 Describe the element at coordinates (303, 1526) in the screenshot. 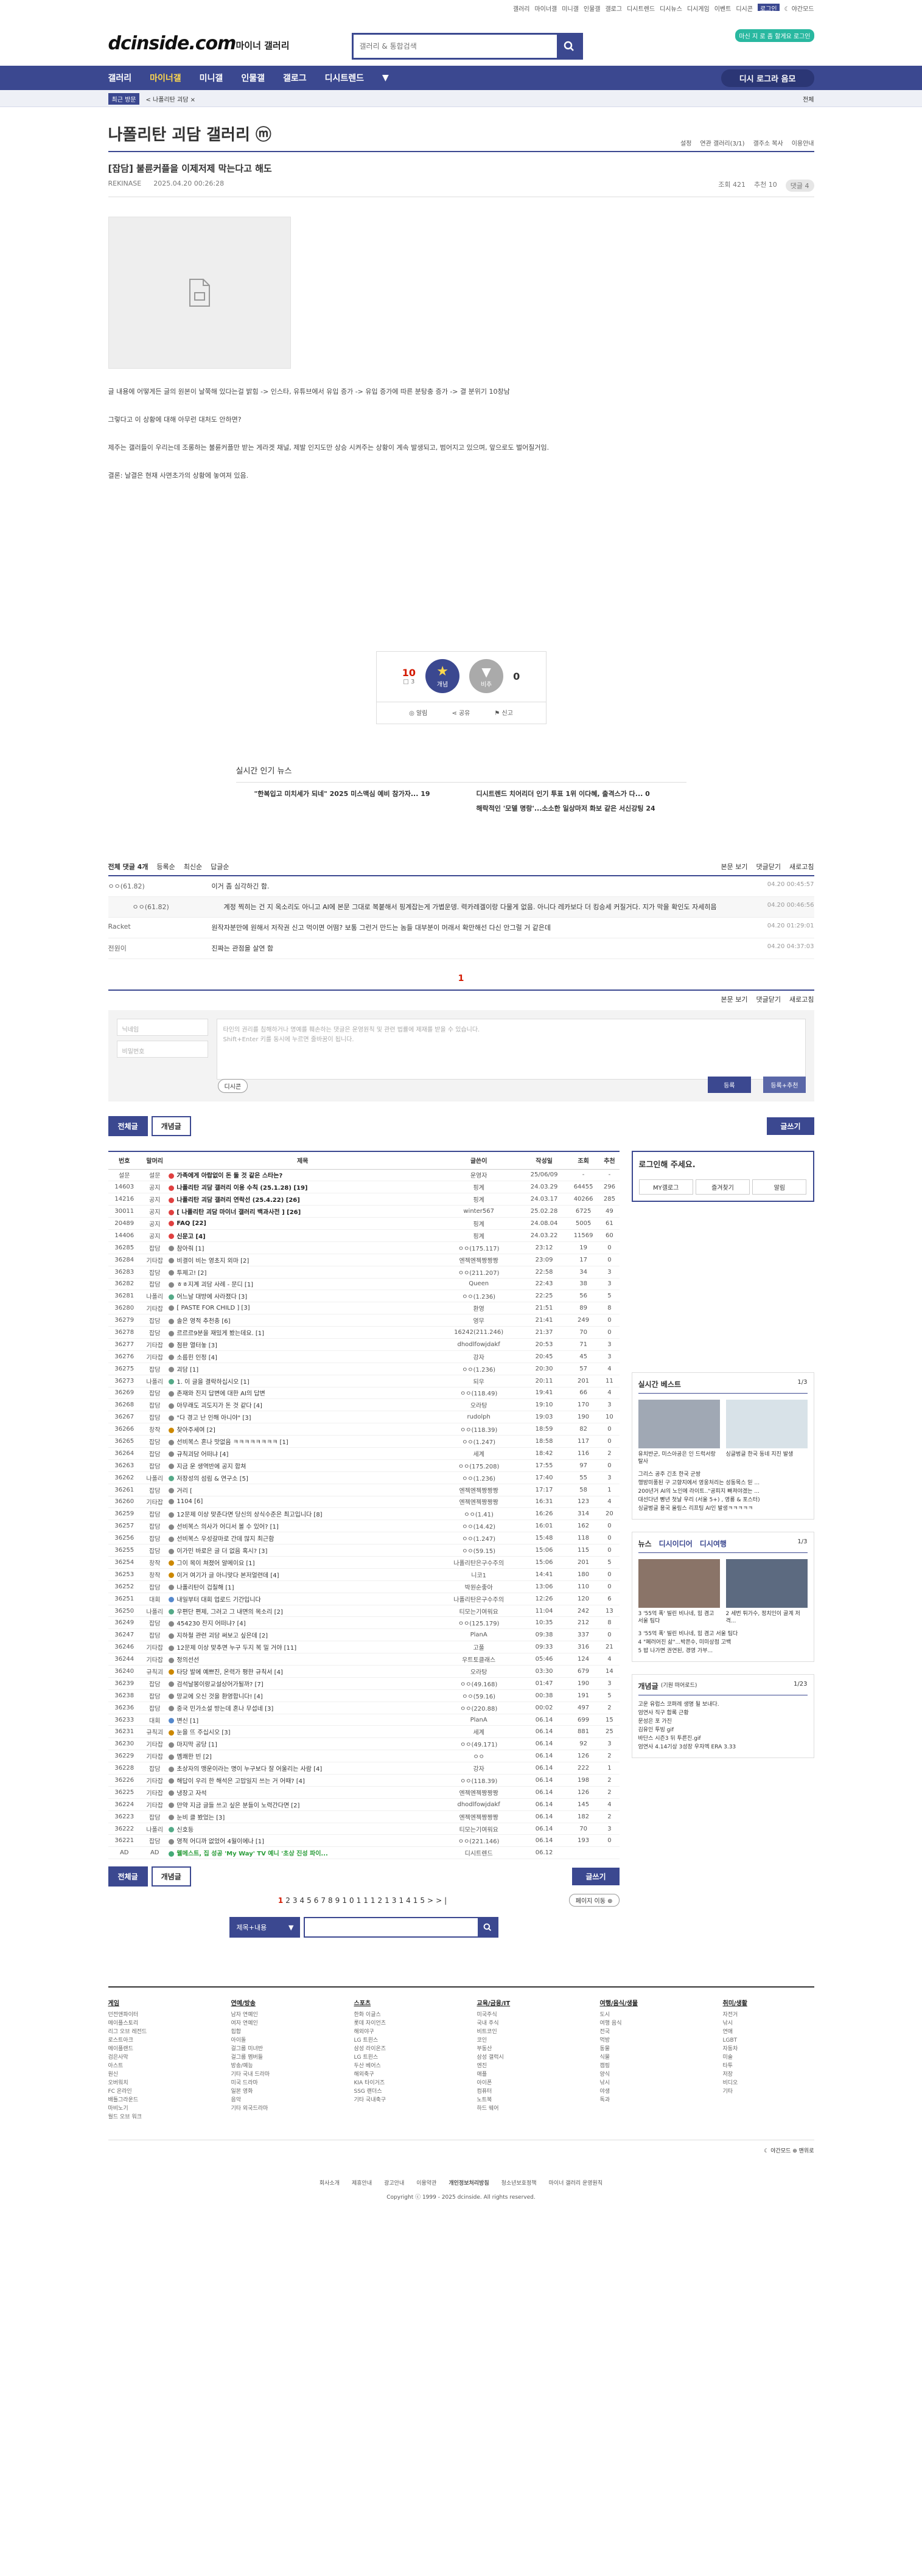

I see `post-title-cell: 선비복스 의사가 어디서 볼 수 있어? [1]` at that location.